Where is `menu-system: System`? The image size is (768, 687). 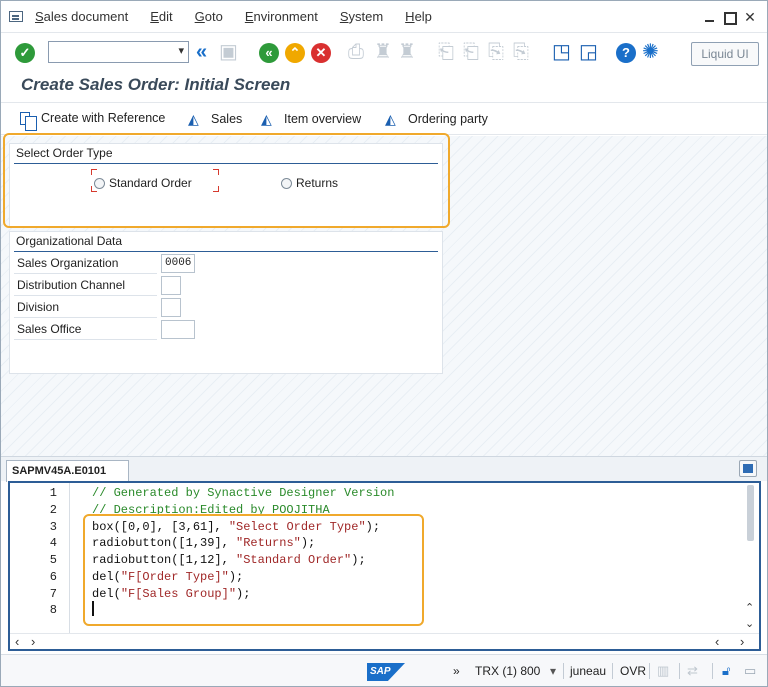
menu-system: System is located at coordinates (361, 16).